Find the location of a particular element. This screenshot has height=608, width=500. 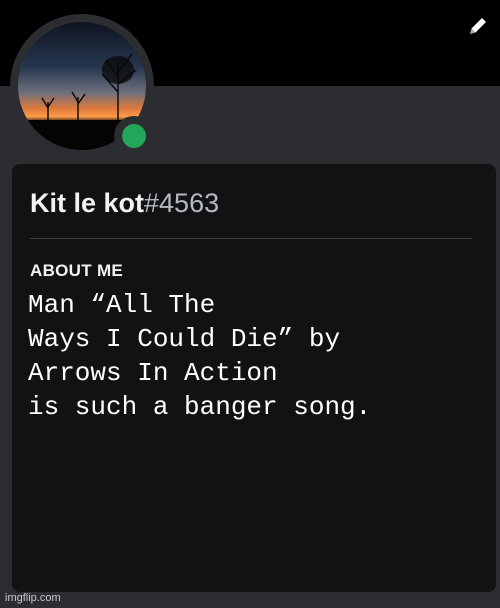

status-indicator is located at coordinates (134, 136).